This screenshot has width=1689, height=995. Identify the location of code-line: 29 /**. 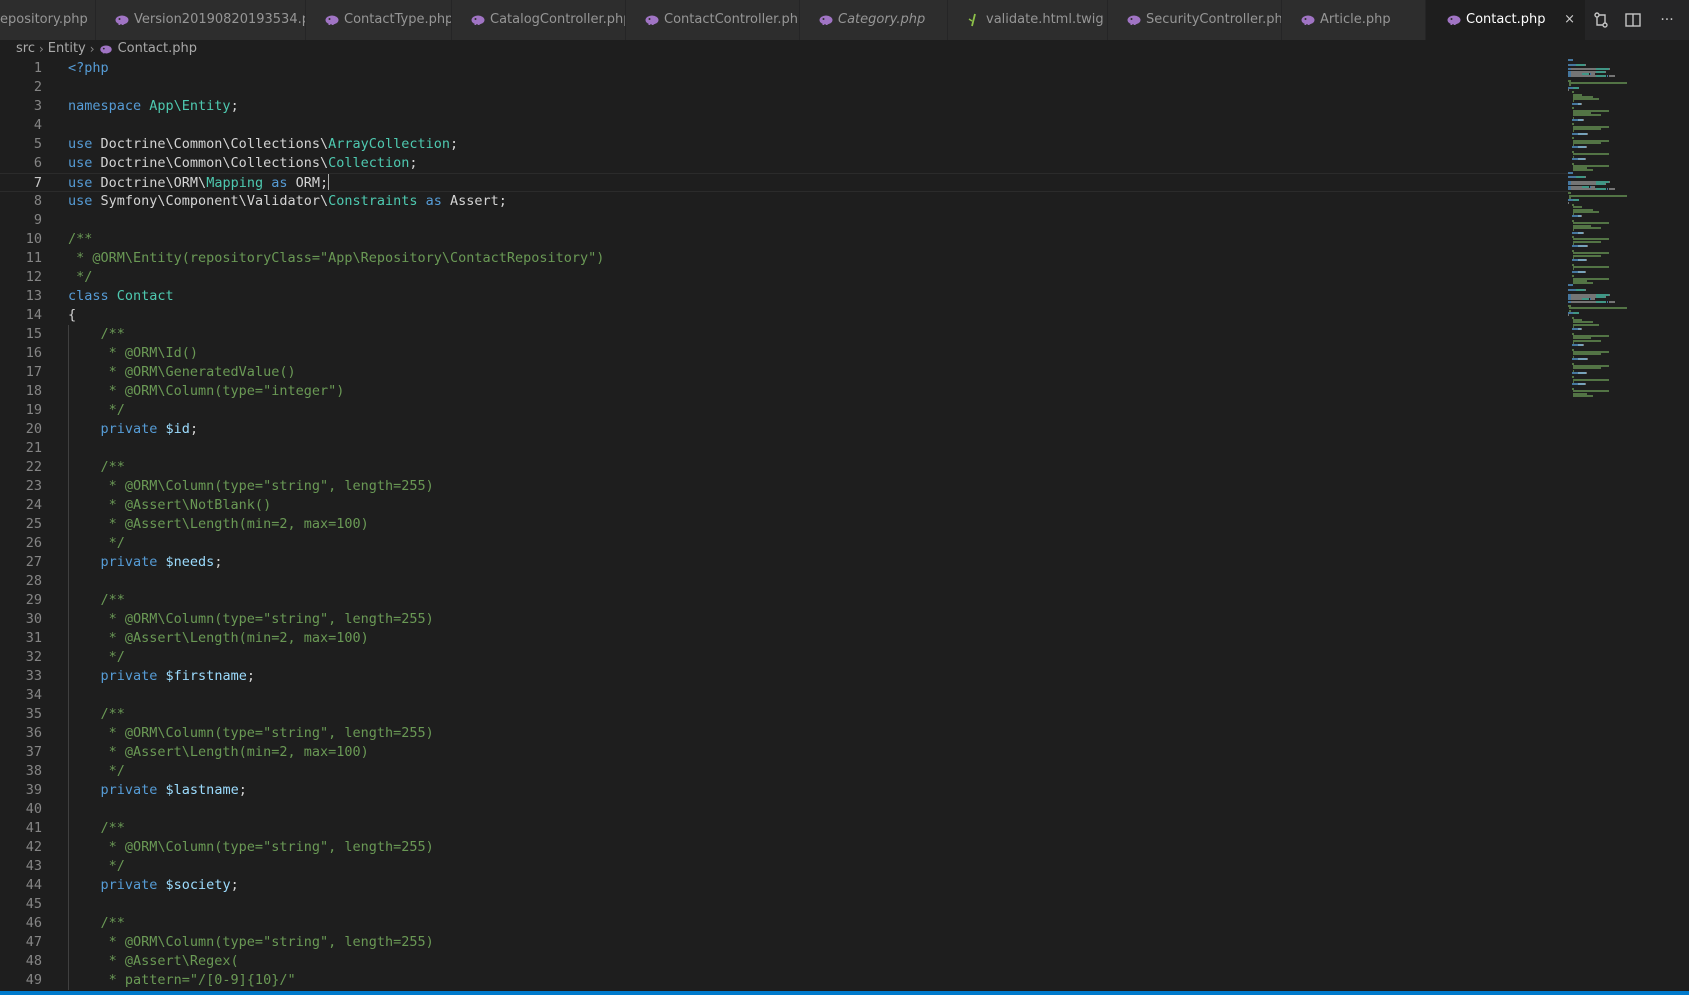
(785, 600).